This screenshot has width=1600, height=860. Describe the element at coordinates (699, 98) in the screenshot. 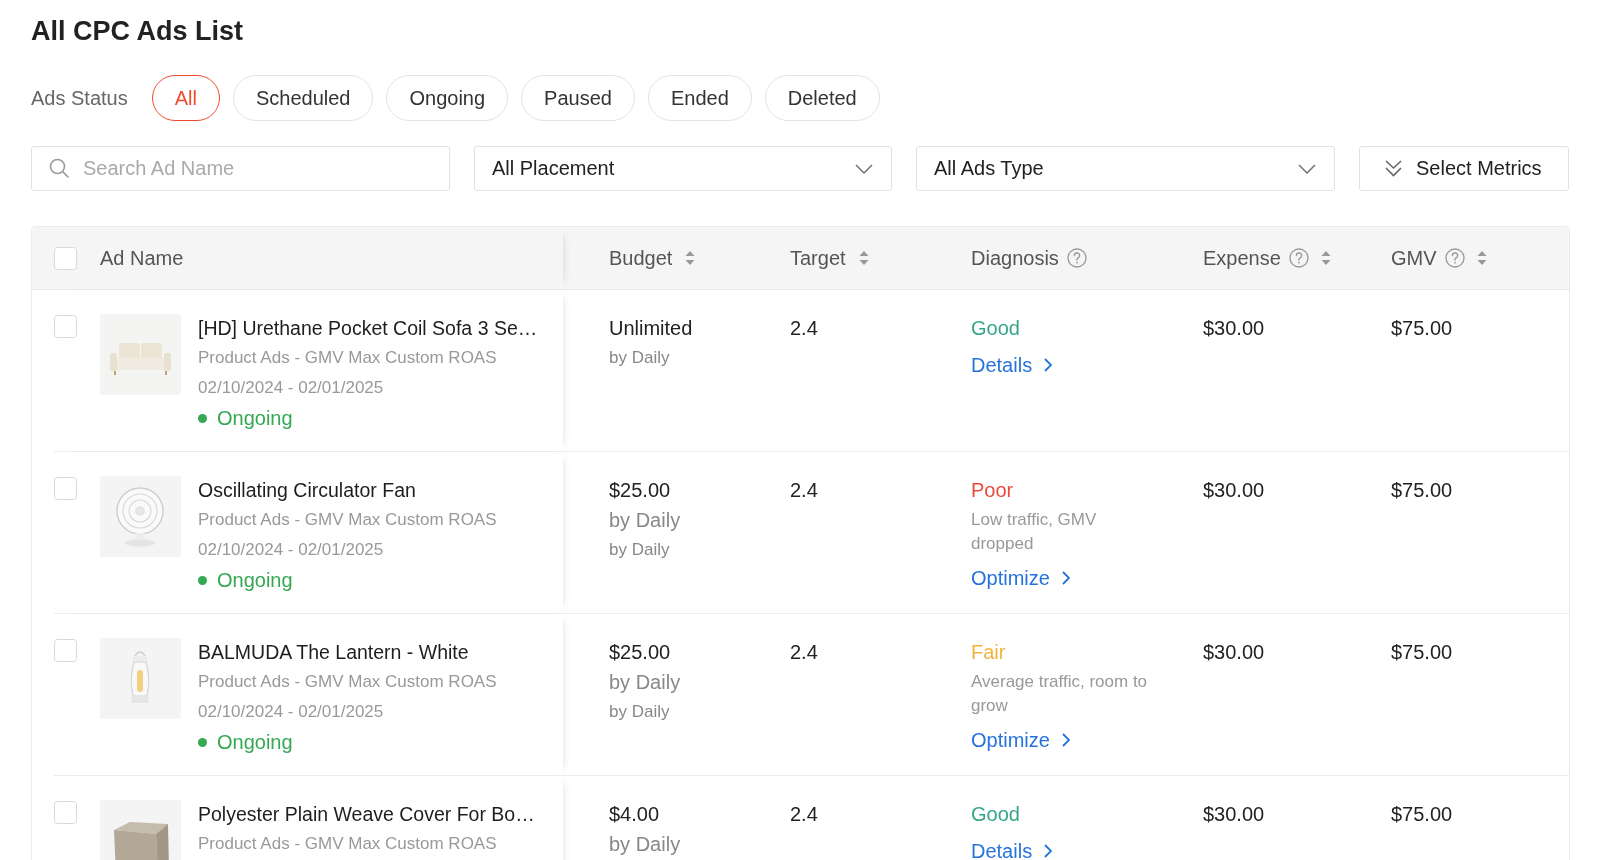

I see `status-tab: Ended` at that location.